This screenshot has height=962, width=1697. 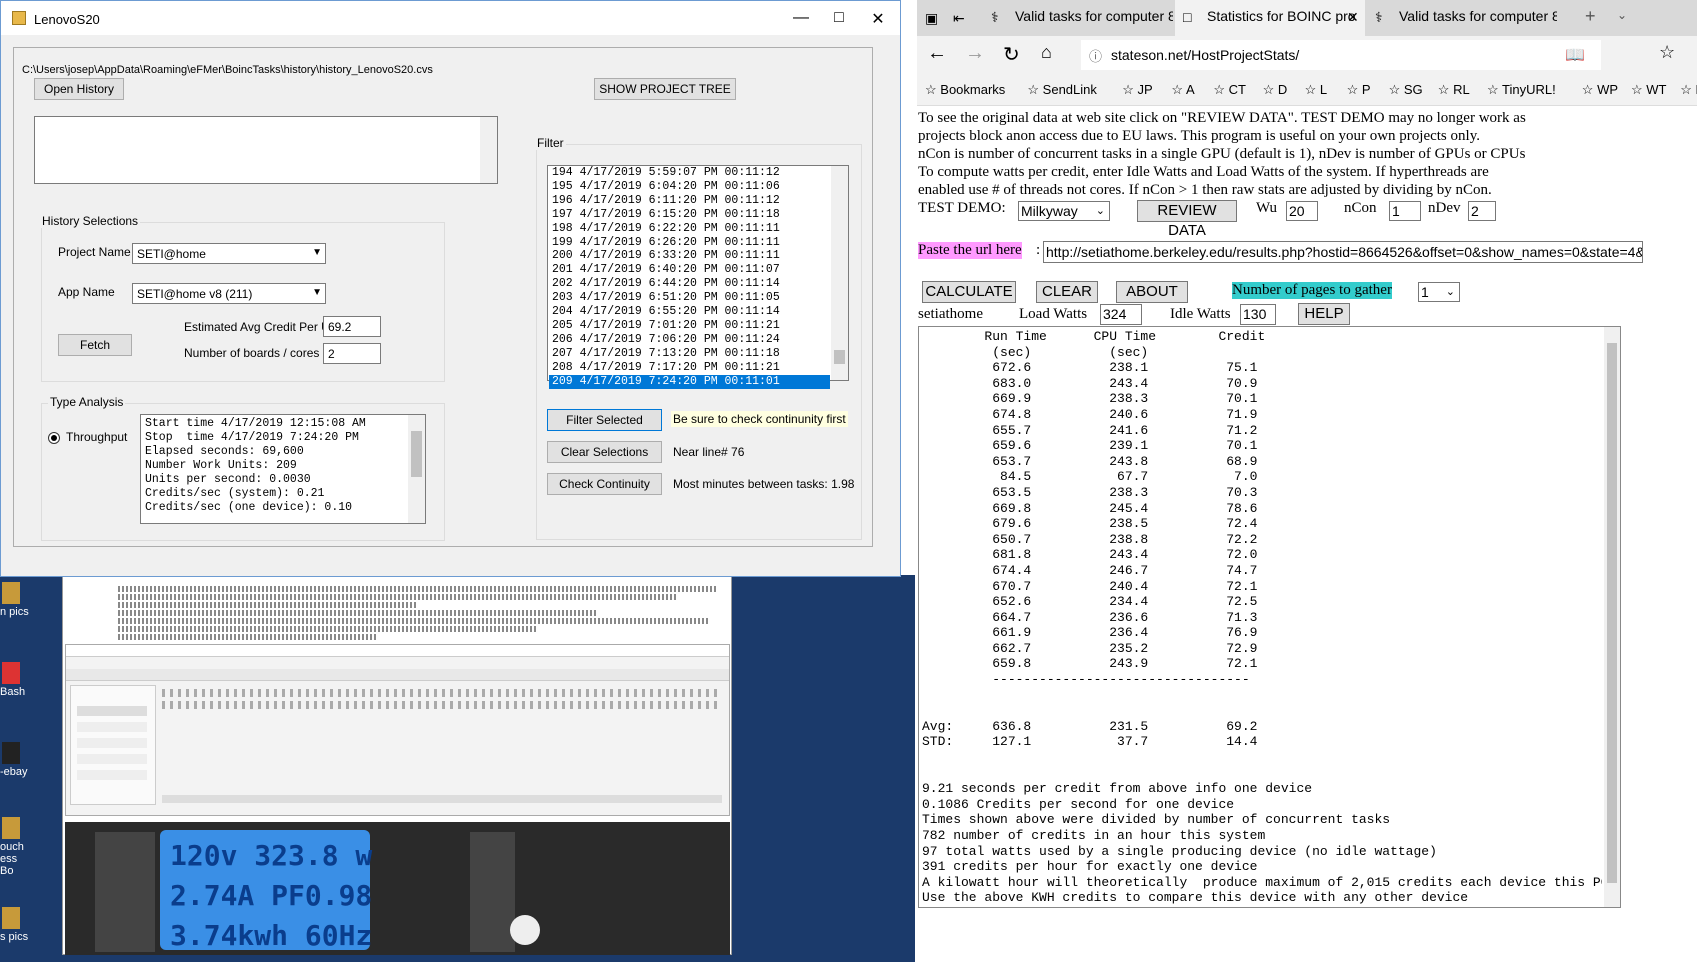 What do you see at coordinates (689, 229) in the screenshot?
I see `filter-row: 198 4/17/2019 6:22:20 PM 00:11:11` at bounding box center [689, 229].